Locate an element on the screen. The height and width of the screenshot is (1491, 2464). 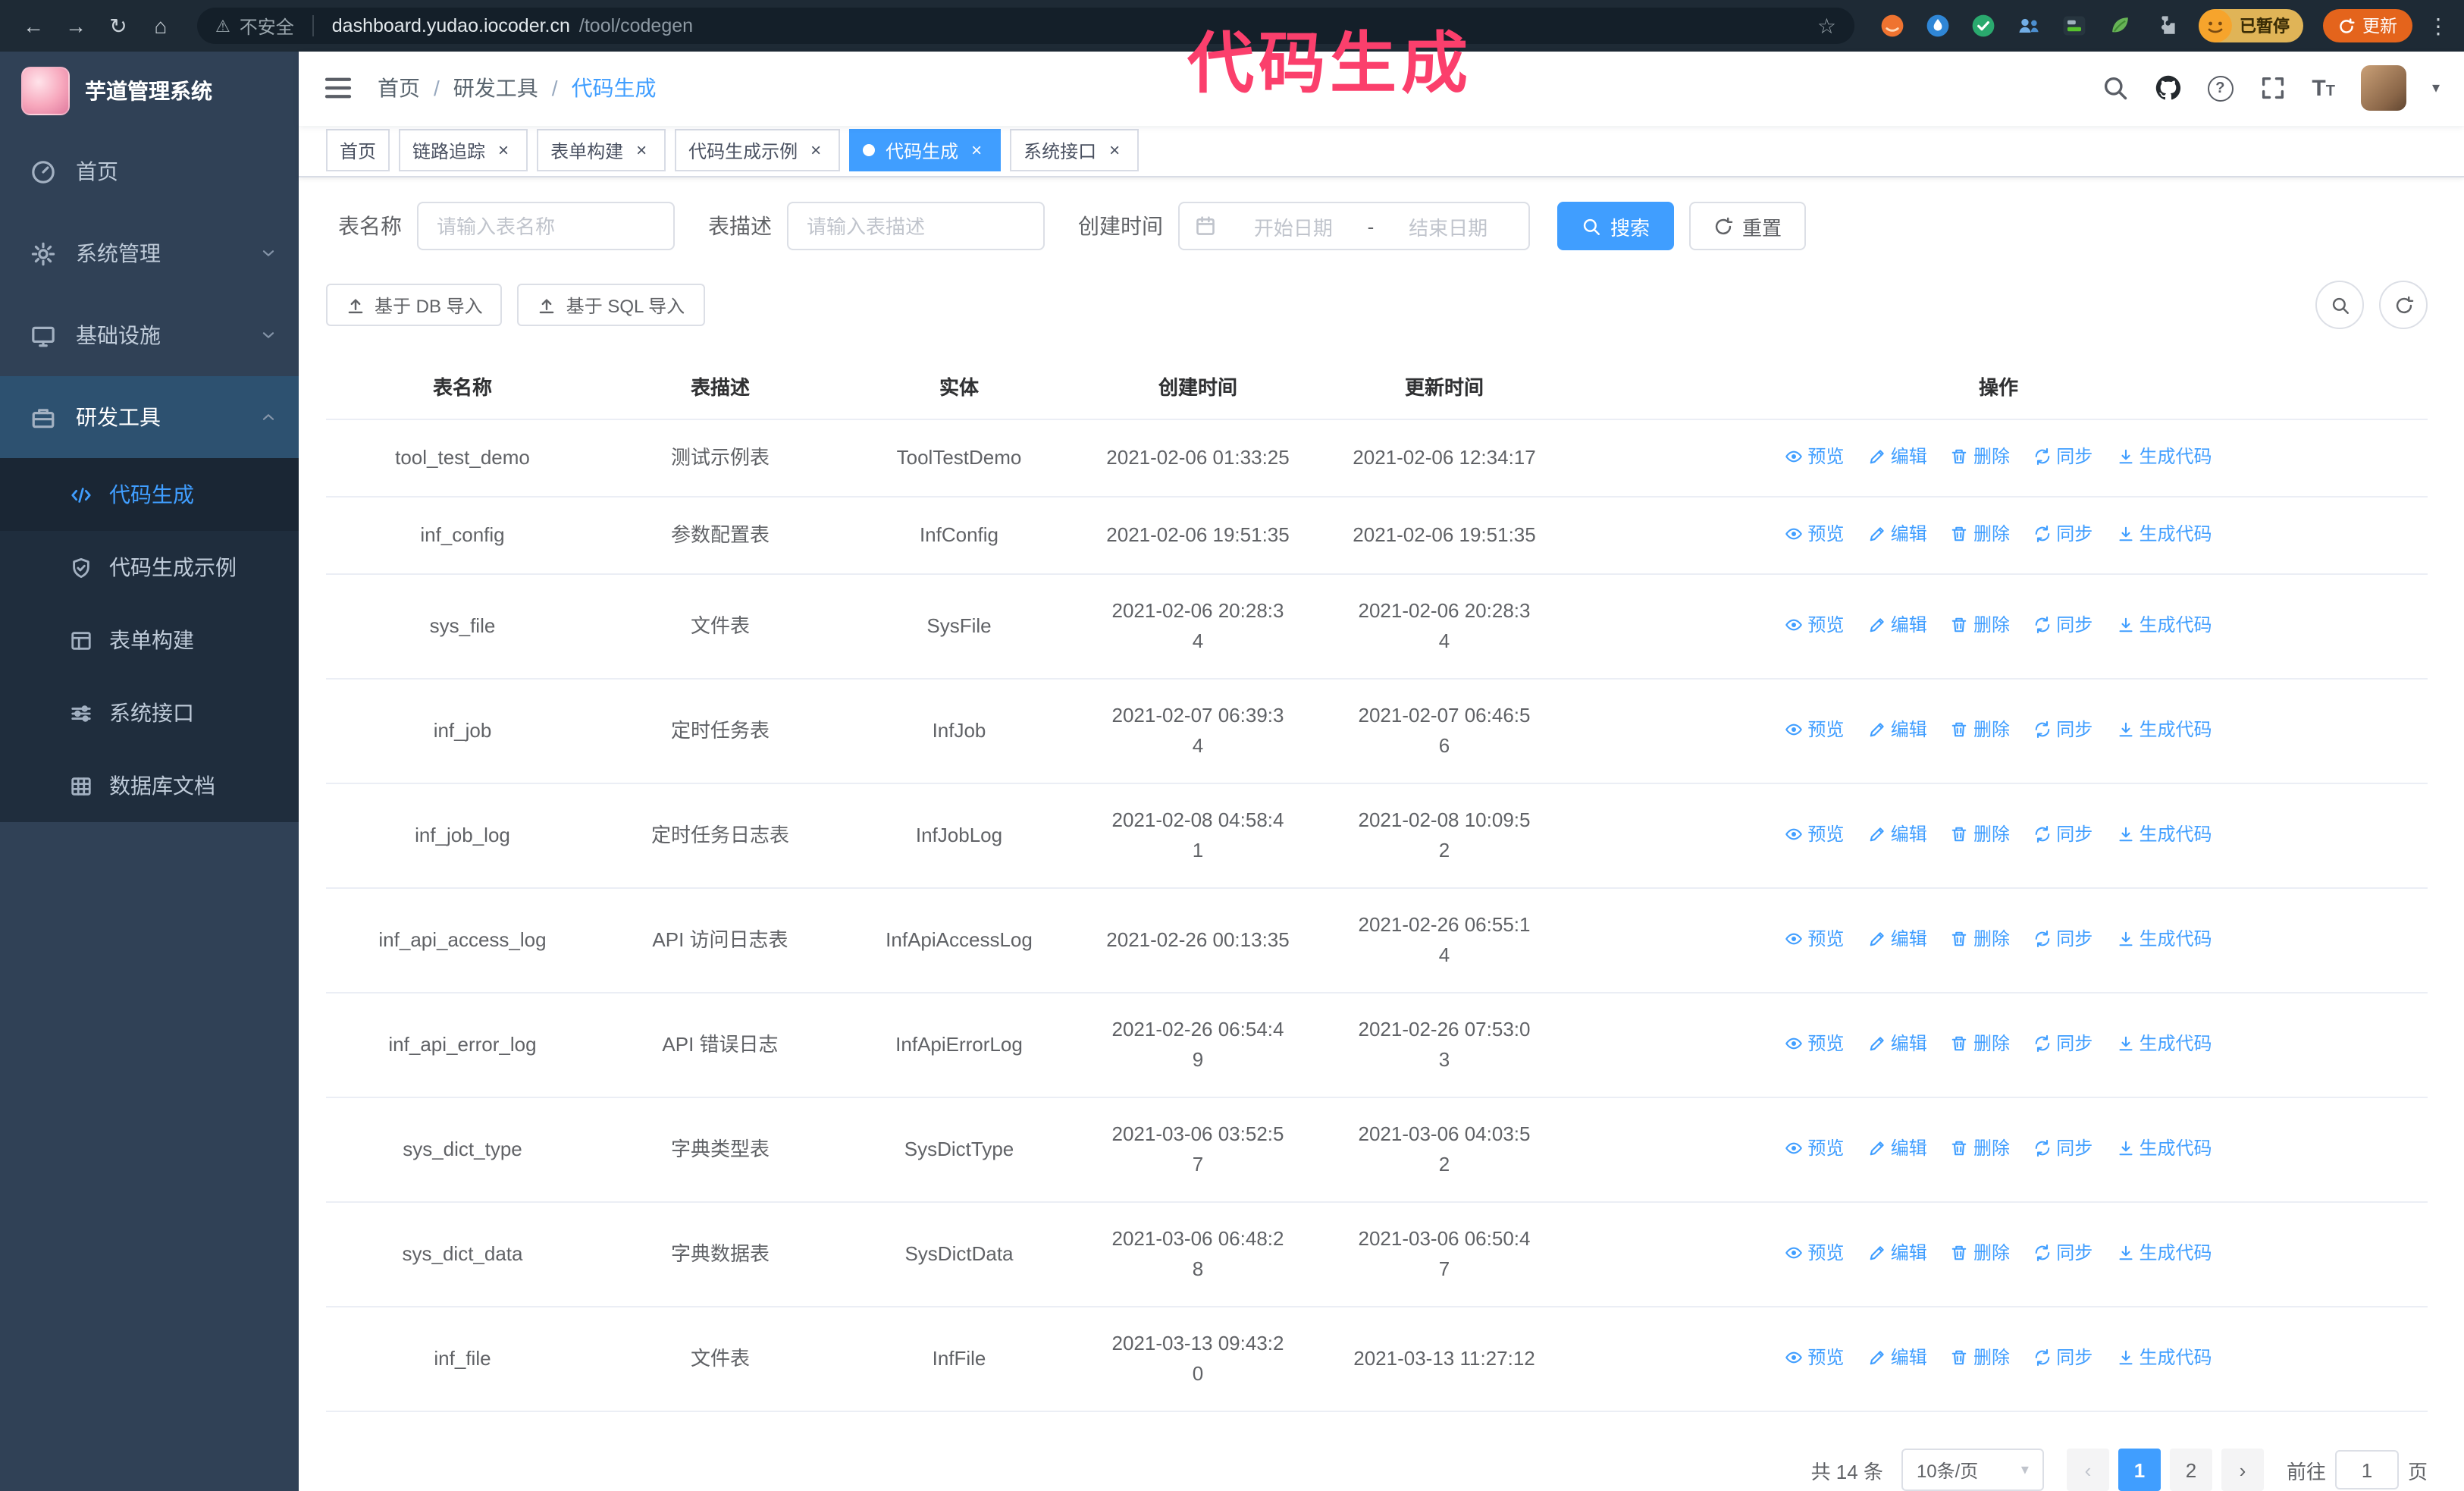
browser-reload-button: ↻ is located at coordinates (118, 26).